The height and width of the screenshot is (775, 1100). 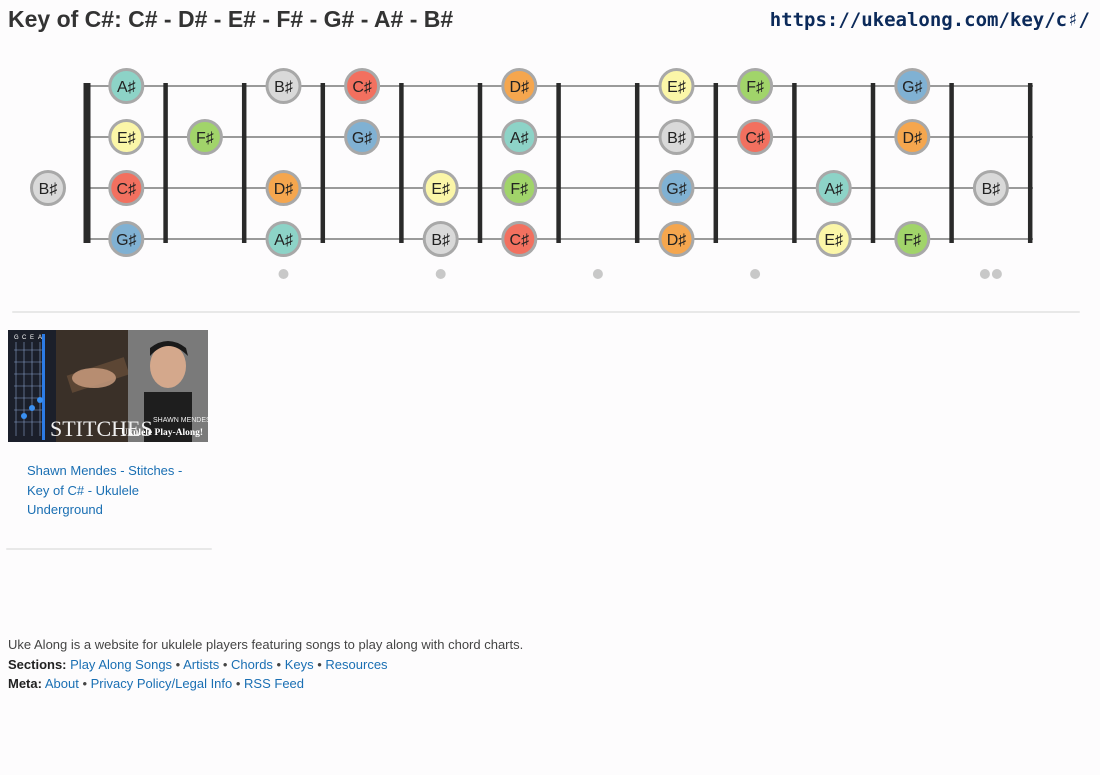 What do you see at coordinates (162, 683) in the screenshot?
I see `footer-link-privacy-policy-legal-info: Privacy Policy/Legal Info` at bounding box center [162, 683].